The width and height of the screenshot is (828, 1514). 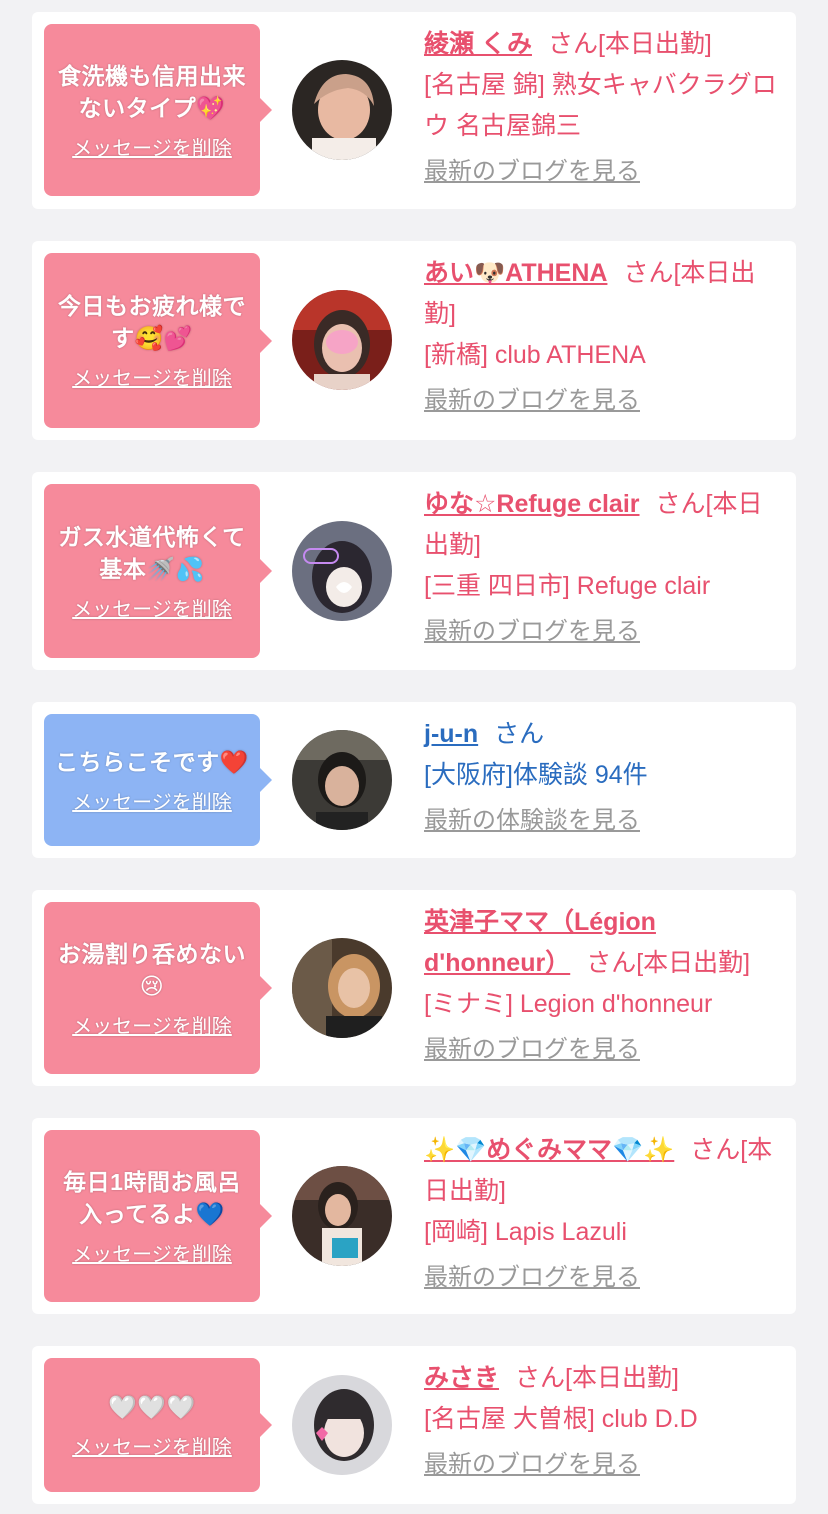 What do you see at coordinates (536, 775) in the screenshot?
I see `shop-info: [大阪府]体験談 94件` at bounding box center [536, 775].